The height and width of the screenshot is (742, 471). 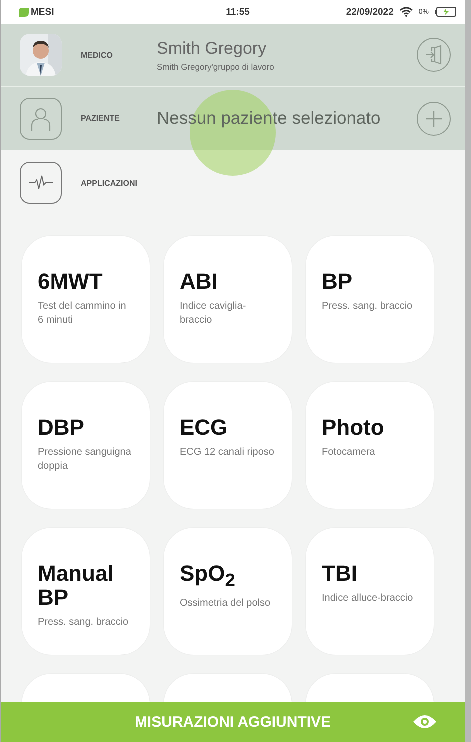 I want to click on exit-door-icon, so click(x=434, y=55).